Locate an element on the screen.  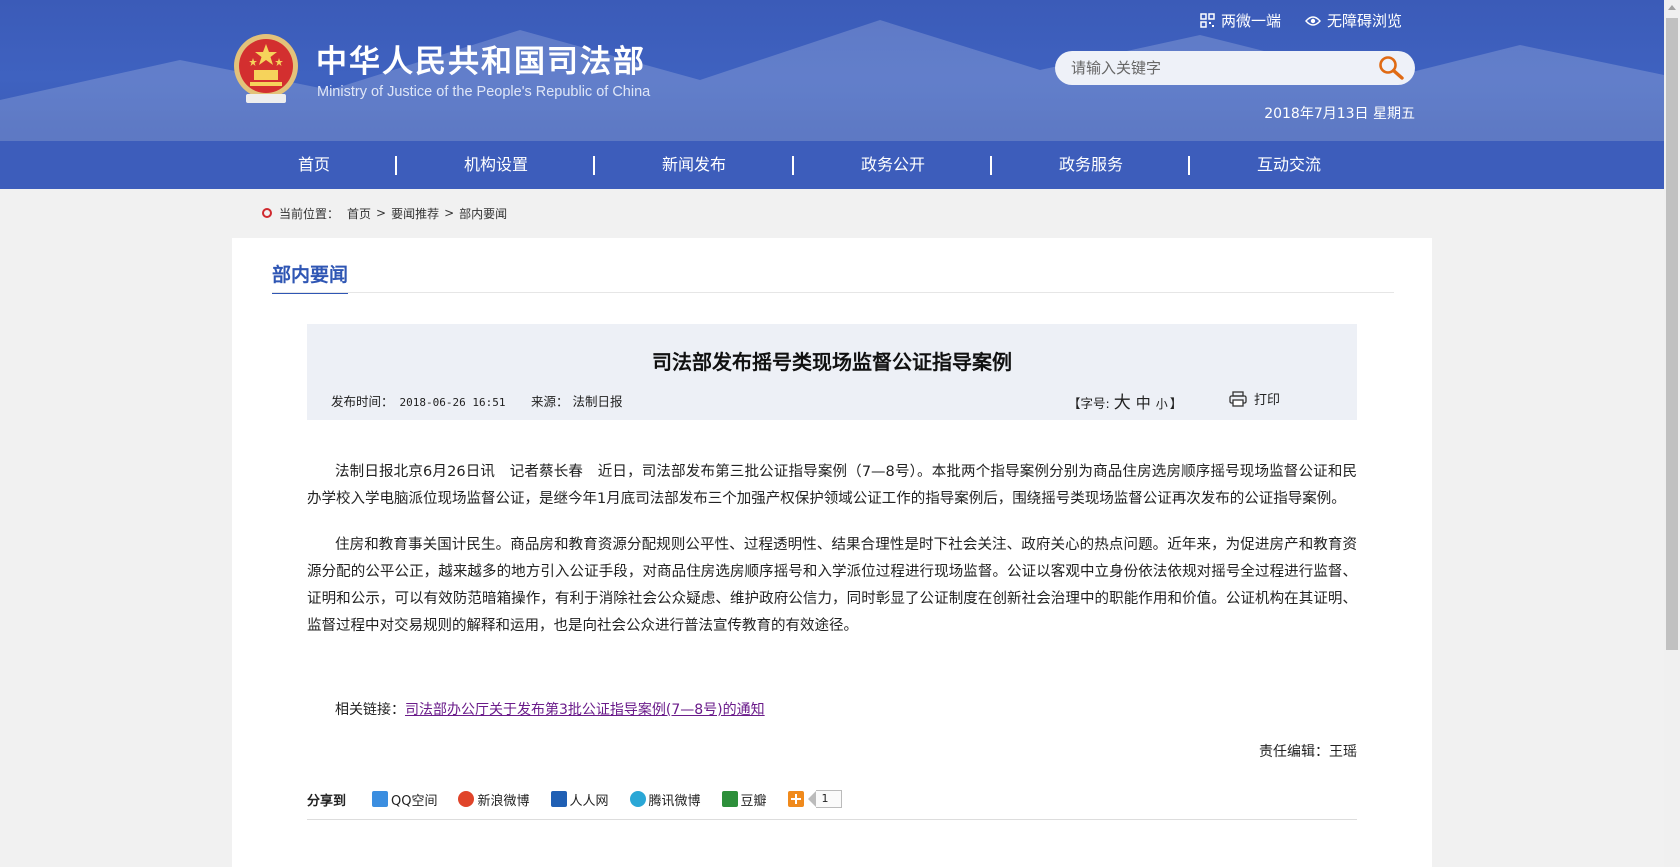
nav-item-government-services: 政务服务 is located at coordinates (1091, 165).